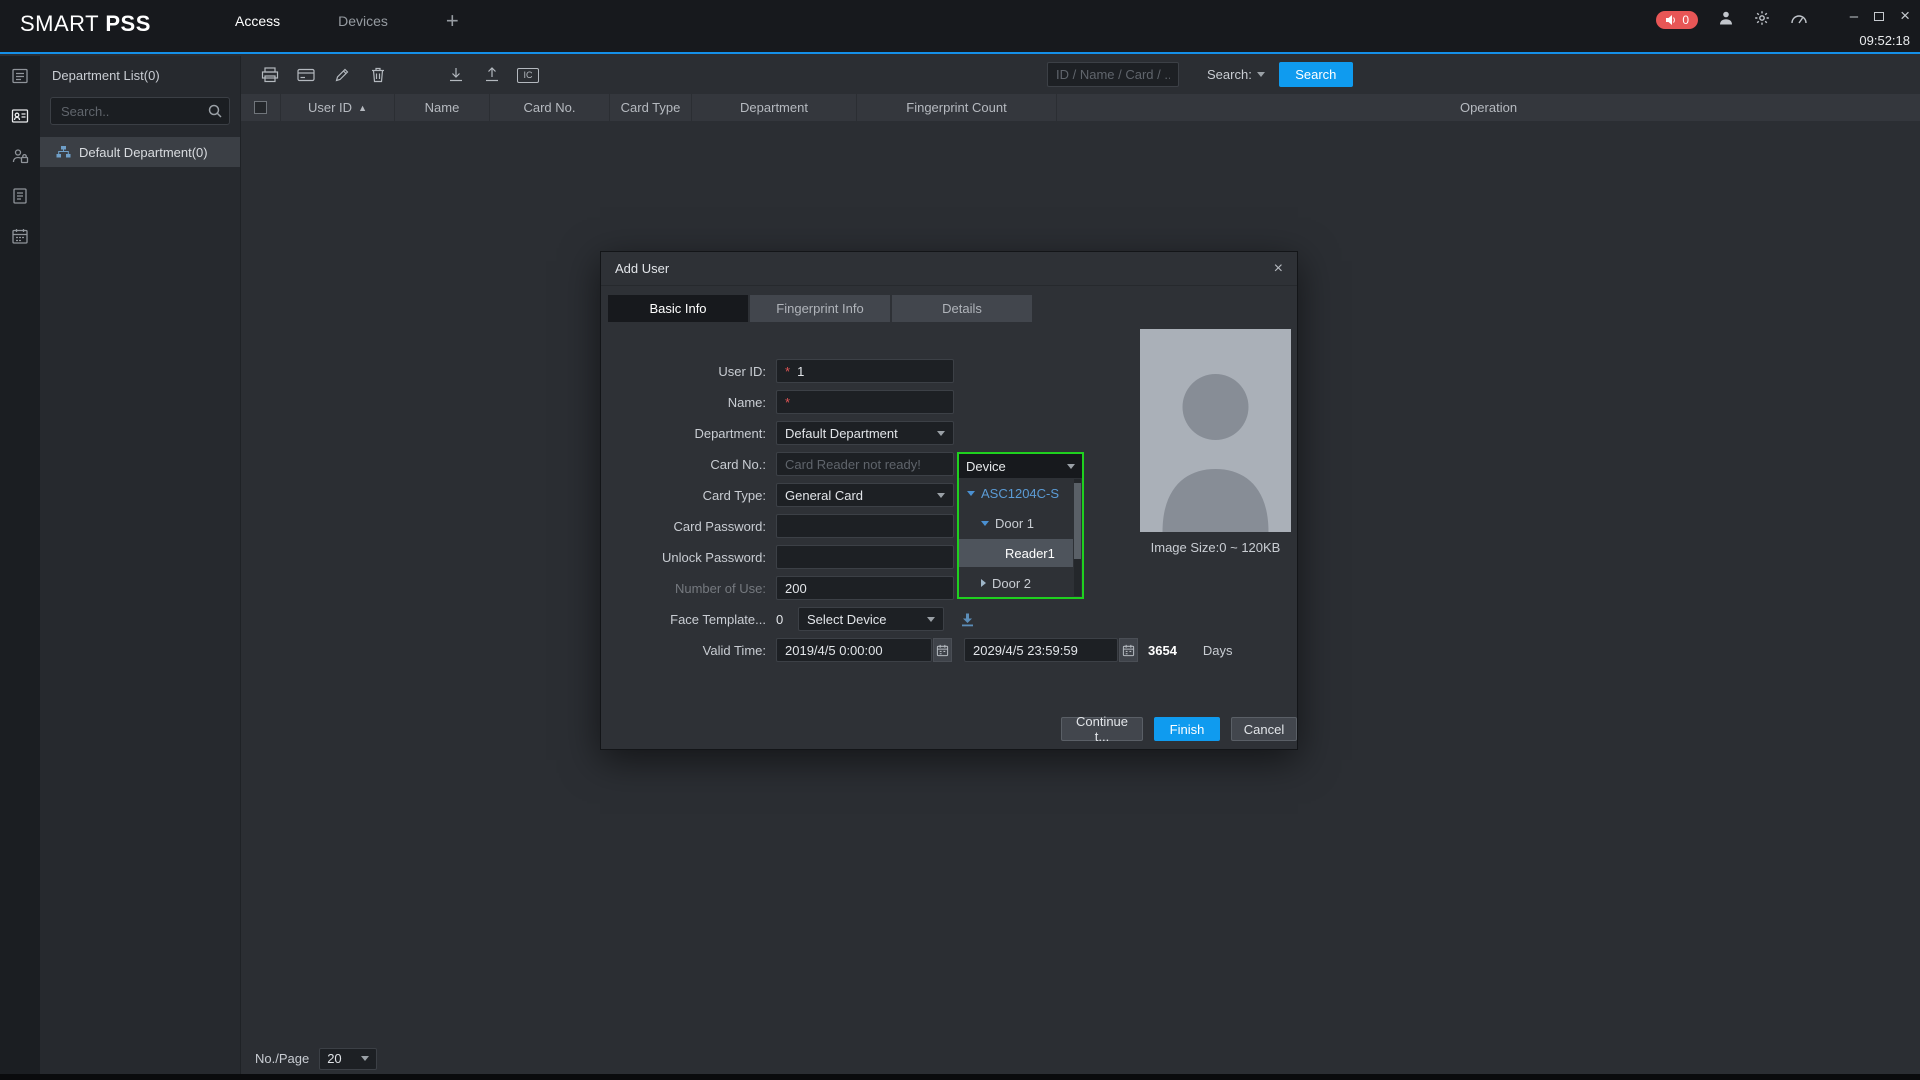 The image size is (1920, 1080). What do you see at coordinates (865, 557) in the screenshot?
I see `unlock-password-input` at bounding box center [865, 557].